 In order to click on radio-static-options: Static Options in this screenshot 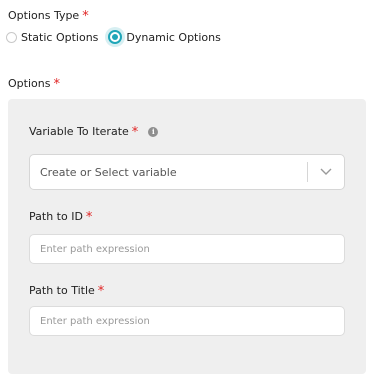, I will do `click(52, 37)`.